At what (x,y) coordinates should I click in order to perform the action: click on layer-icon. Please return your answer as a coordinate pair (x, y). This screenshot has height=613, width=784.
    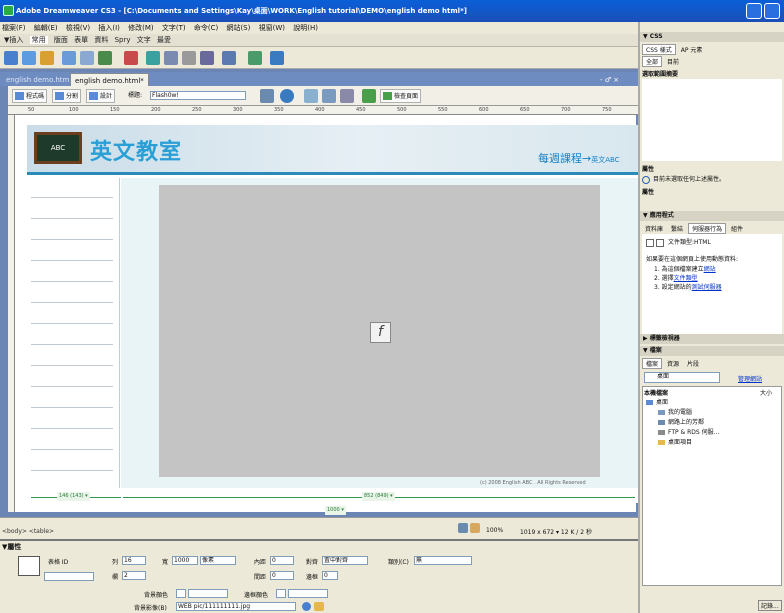
    Looking at the image, I should click on (87, 58).